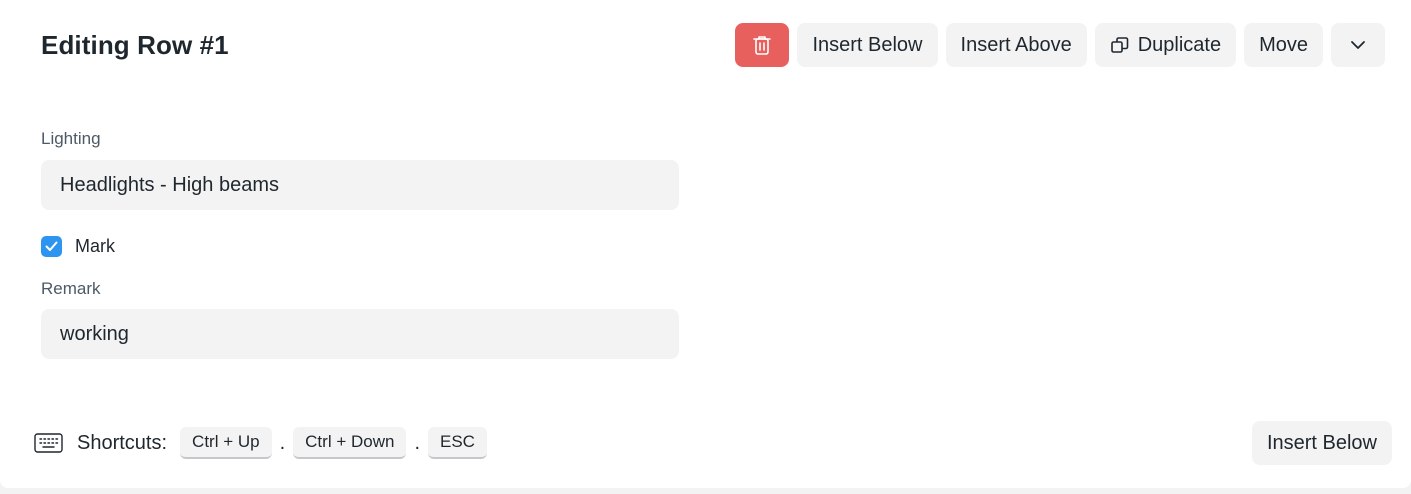 Image resolution: width=1411 pixels, height=494 pixels. What do you see at coordinates (1321, 443) in the screenshot?
I see `footer-insert-below-button: Insert Below` at bounding box center [1321, 443].